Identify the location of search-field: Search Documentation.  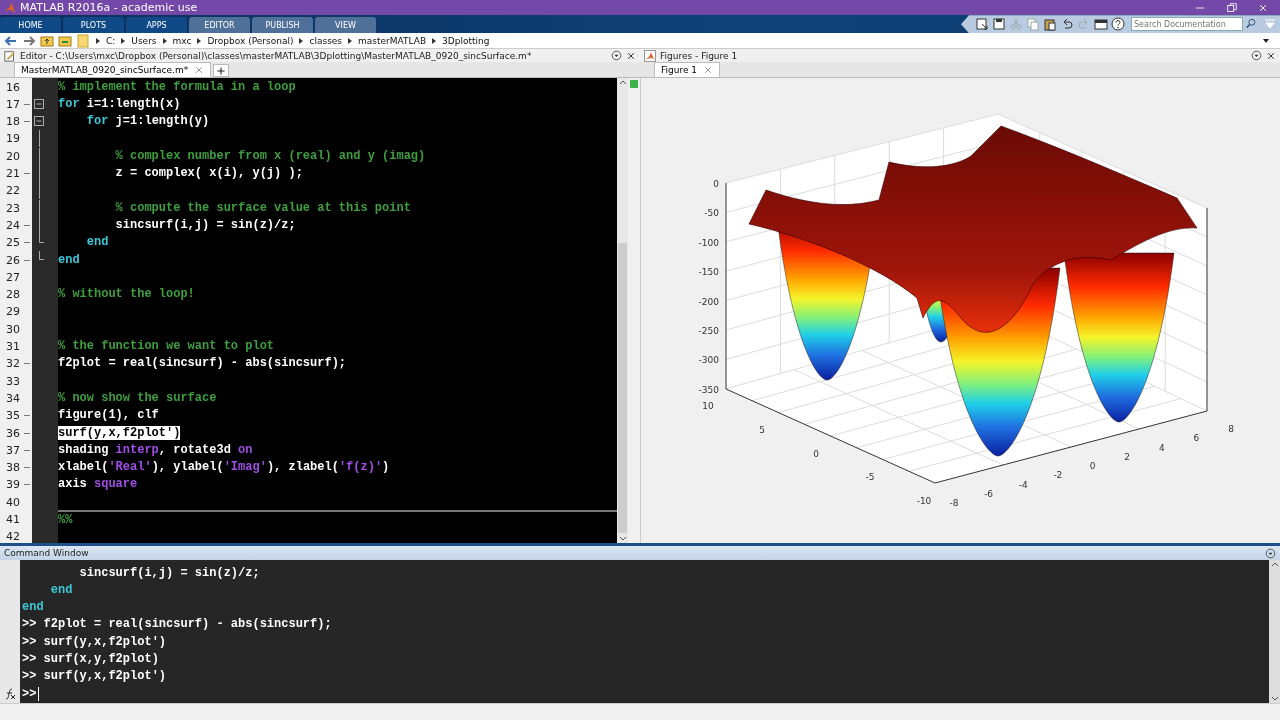
(1187, 24).